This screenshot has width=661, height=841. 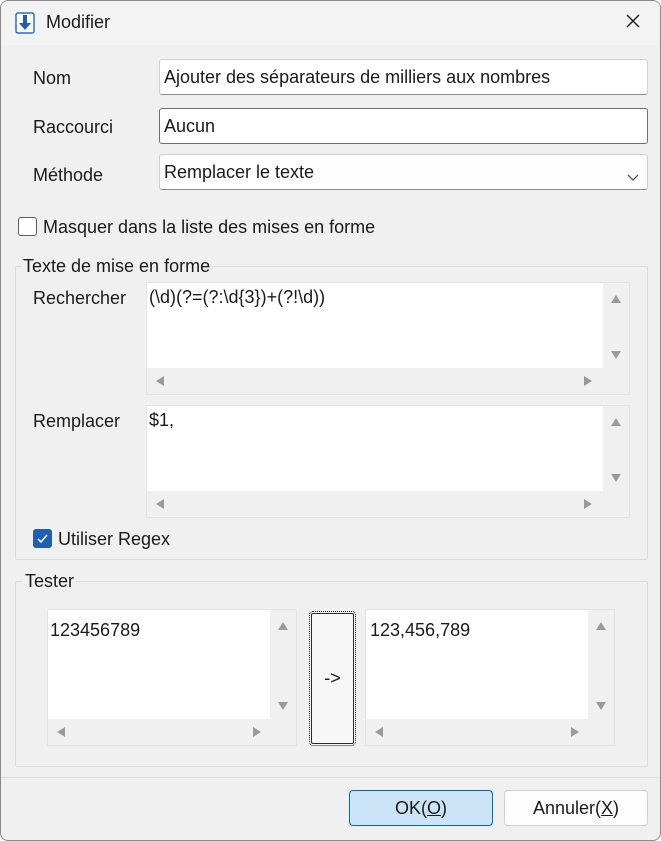 What do you see at coordinates (376, 381) in the screenshot?
I see `search-horizontal-scrollbar` at bounding box center [376, 381].